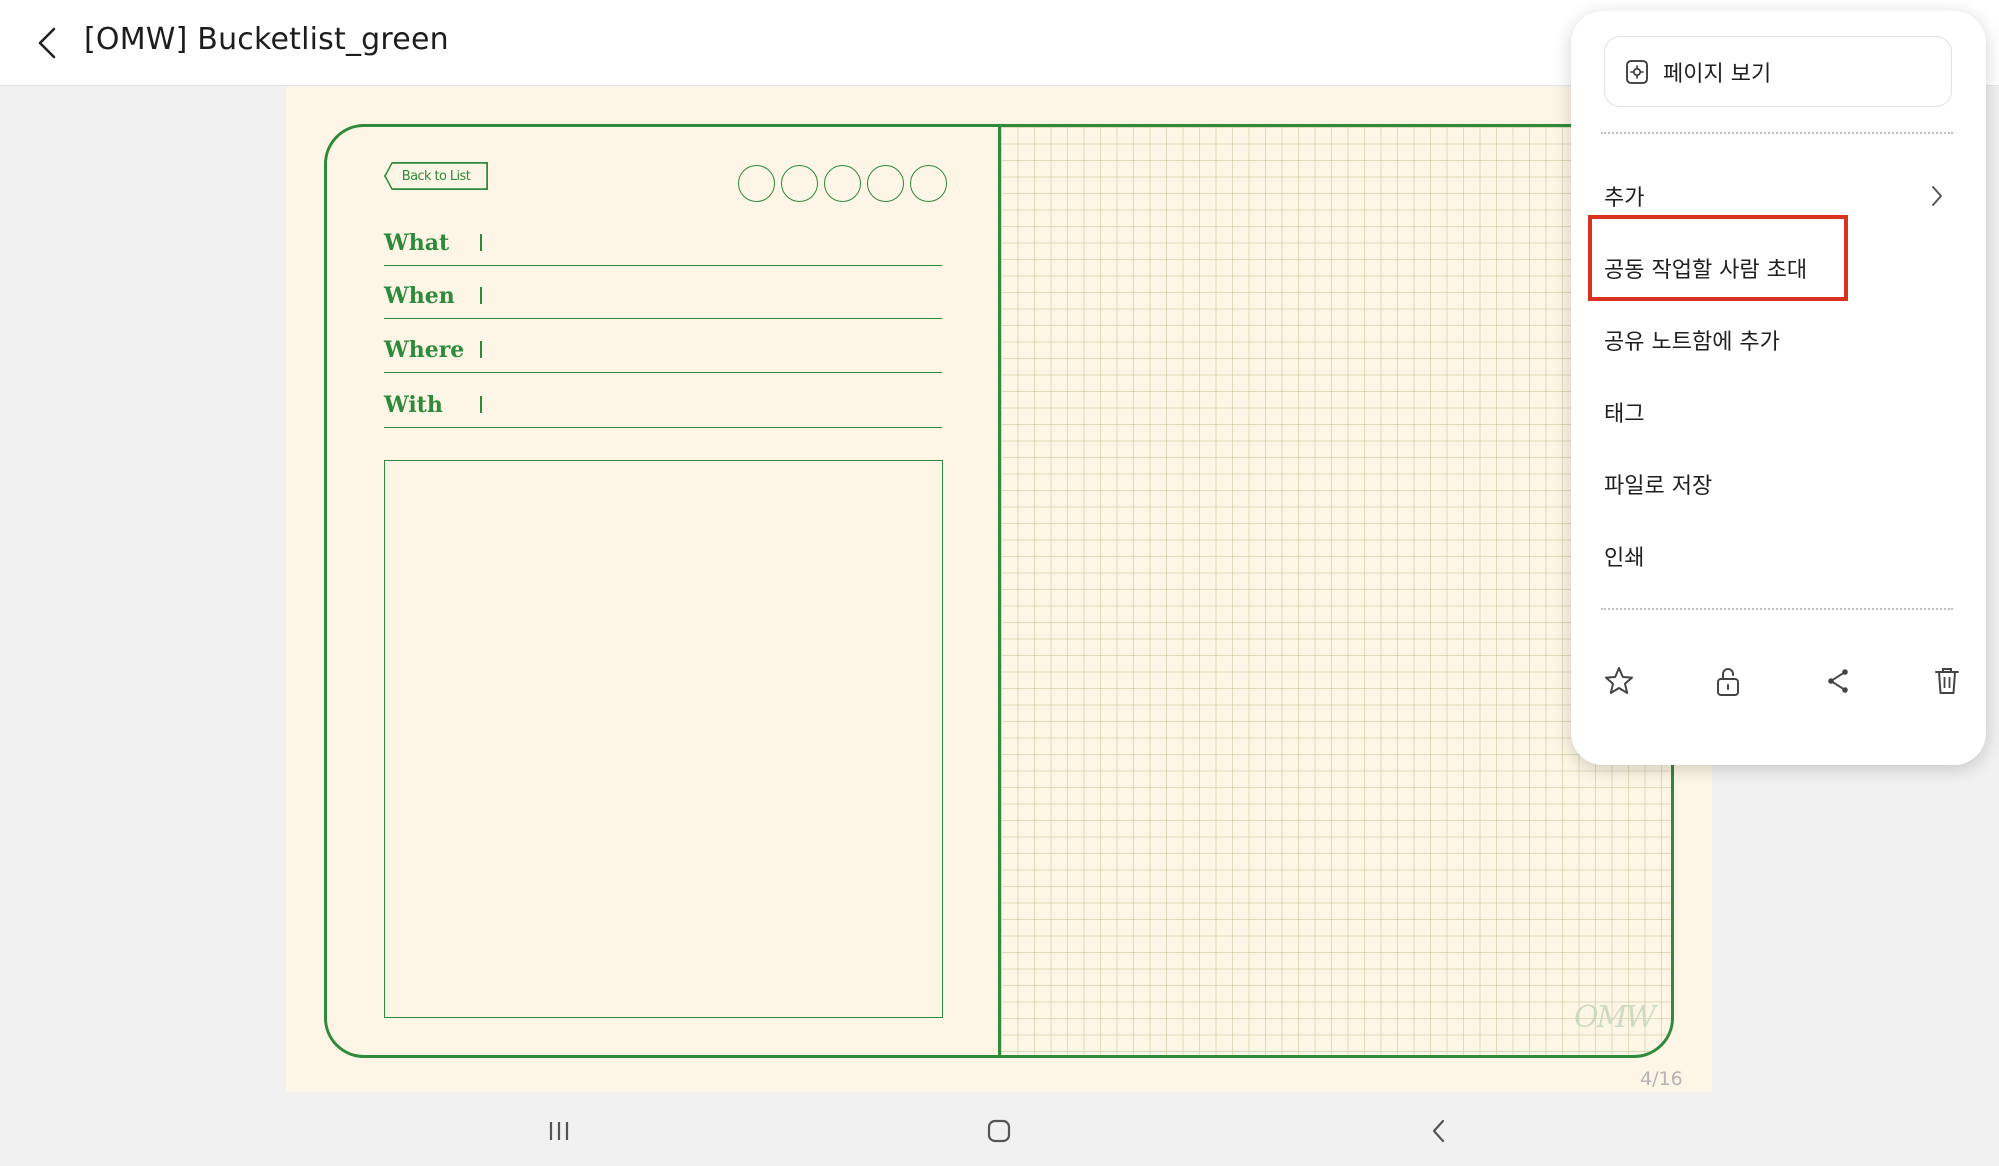 The height and width of the screenshot is (1166, 1999). I want to click on menu-item-tags: 태그, so click(1779, 412).